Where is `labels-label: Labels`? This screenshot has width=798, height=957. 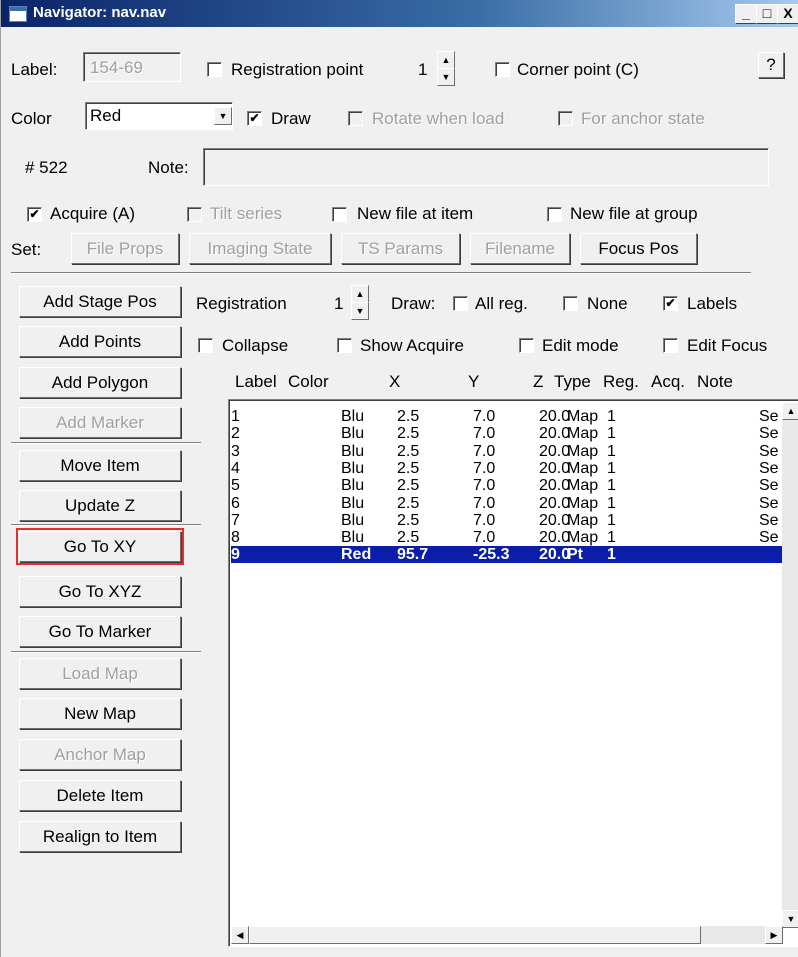
labels-label: Labels is located at coordinates (712, 303).